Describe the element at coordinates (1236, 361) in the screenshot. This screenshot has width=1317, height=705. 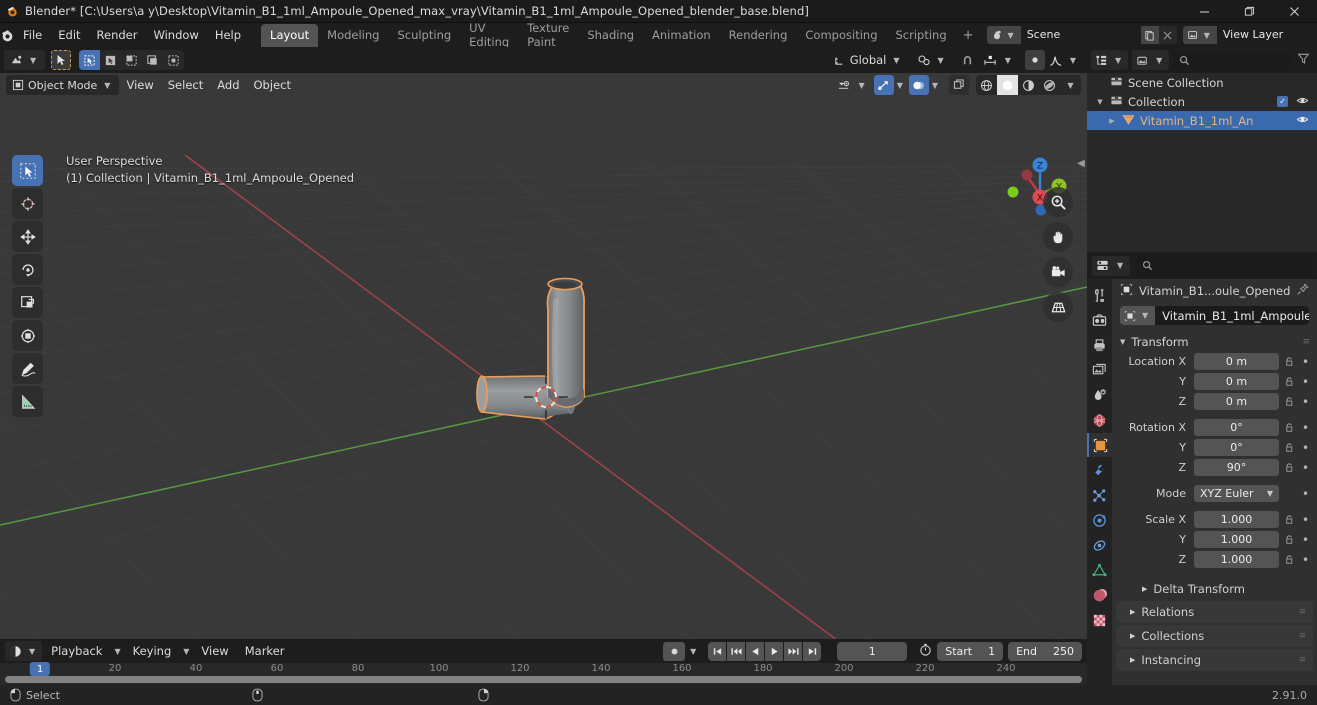
I see `location-x-field: 0 m` at that location.